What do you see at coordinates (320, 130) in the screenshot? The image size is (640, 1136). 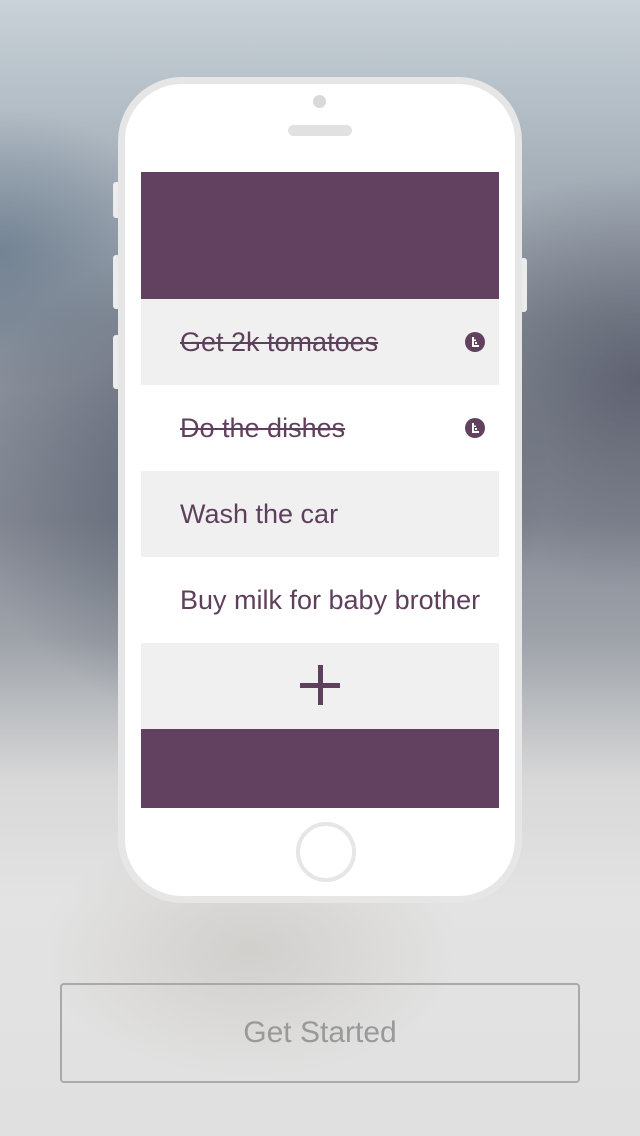 I see `speaker-grille` at bounding box center [320, 130].